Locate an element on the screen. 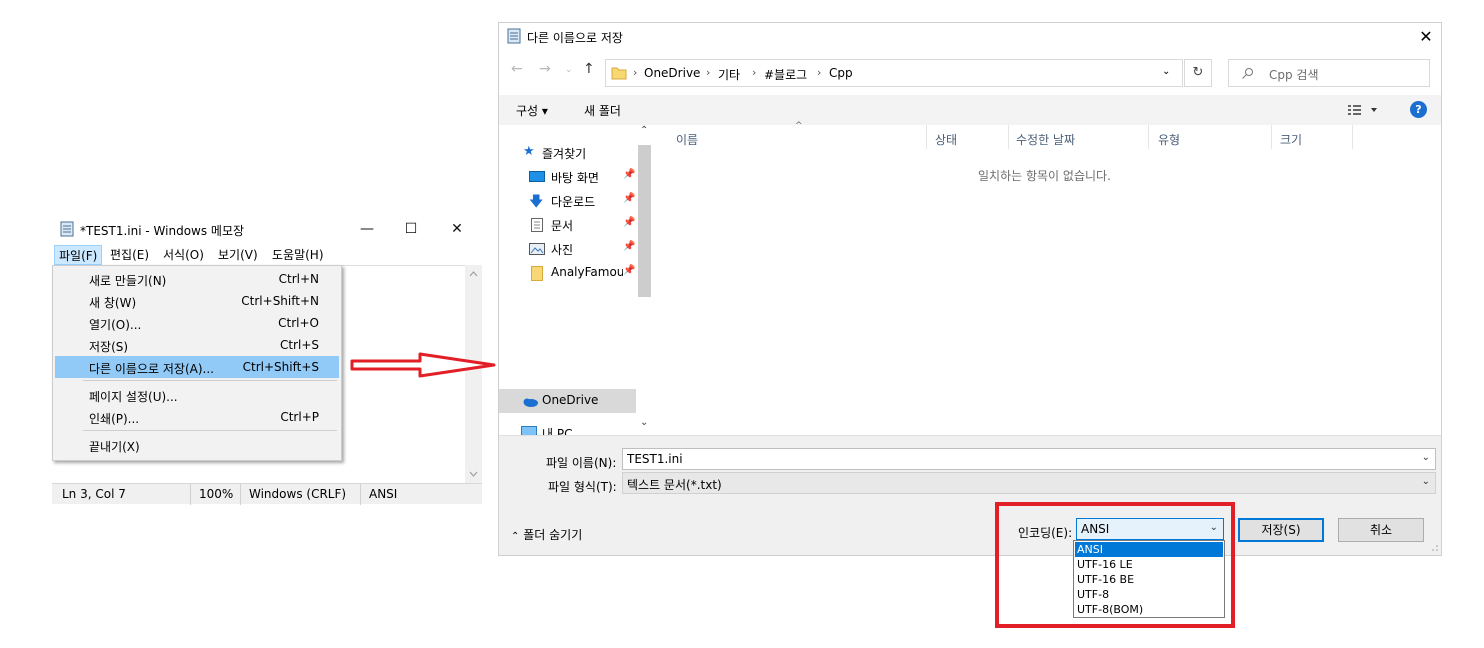 Image resolution: width=1484 pixels, height=648 pixels. forward-arrow-icon: → is located at coordinates (545, 69).